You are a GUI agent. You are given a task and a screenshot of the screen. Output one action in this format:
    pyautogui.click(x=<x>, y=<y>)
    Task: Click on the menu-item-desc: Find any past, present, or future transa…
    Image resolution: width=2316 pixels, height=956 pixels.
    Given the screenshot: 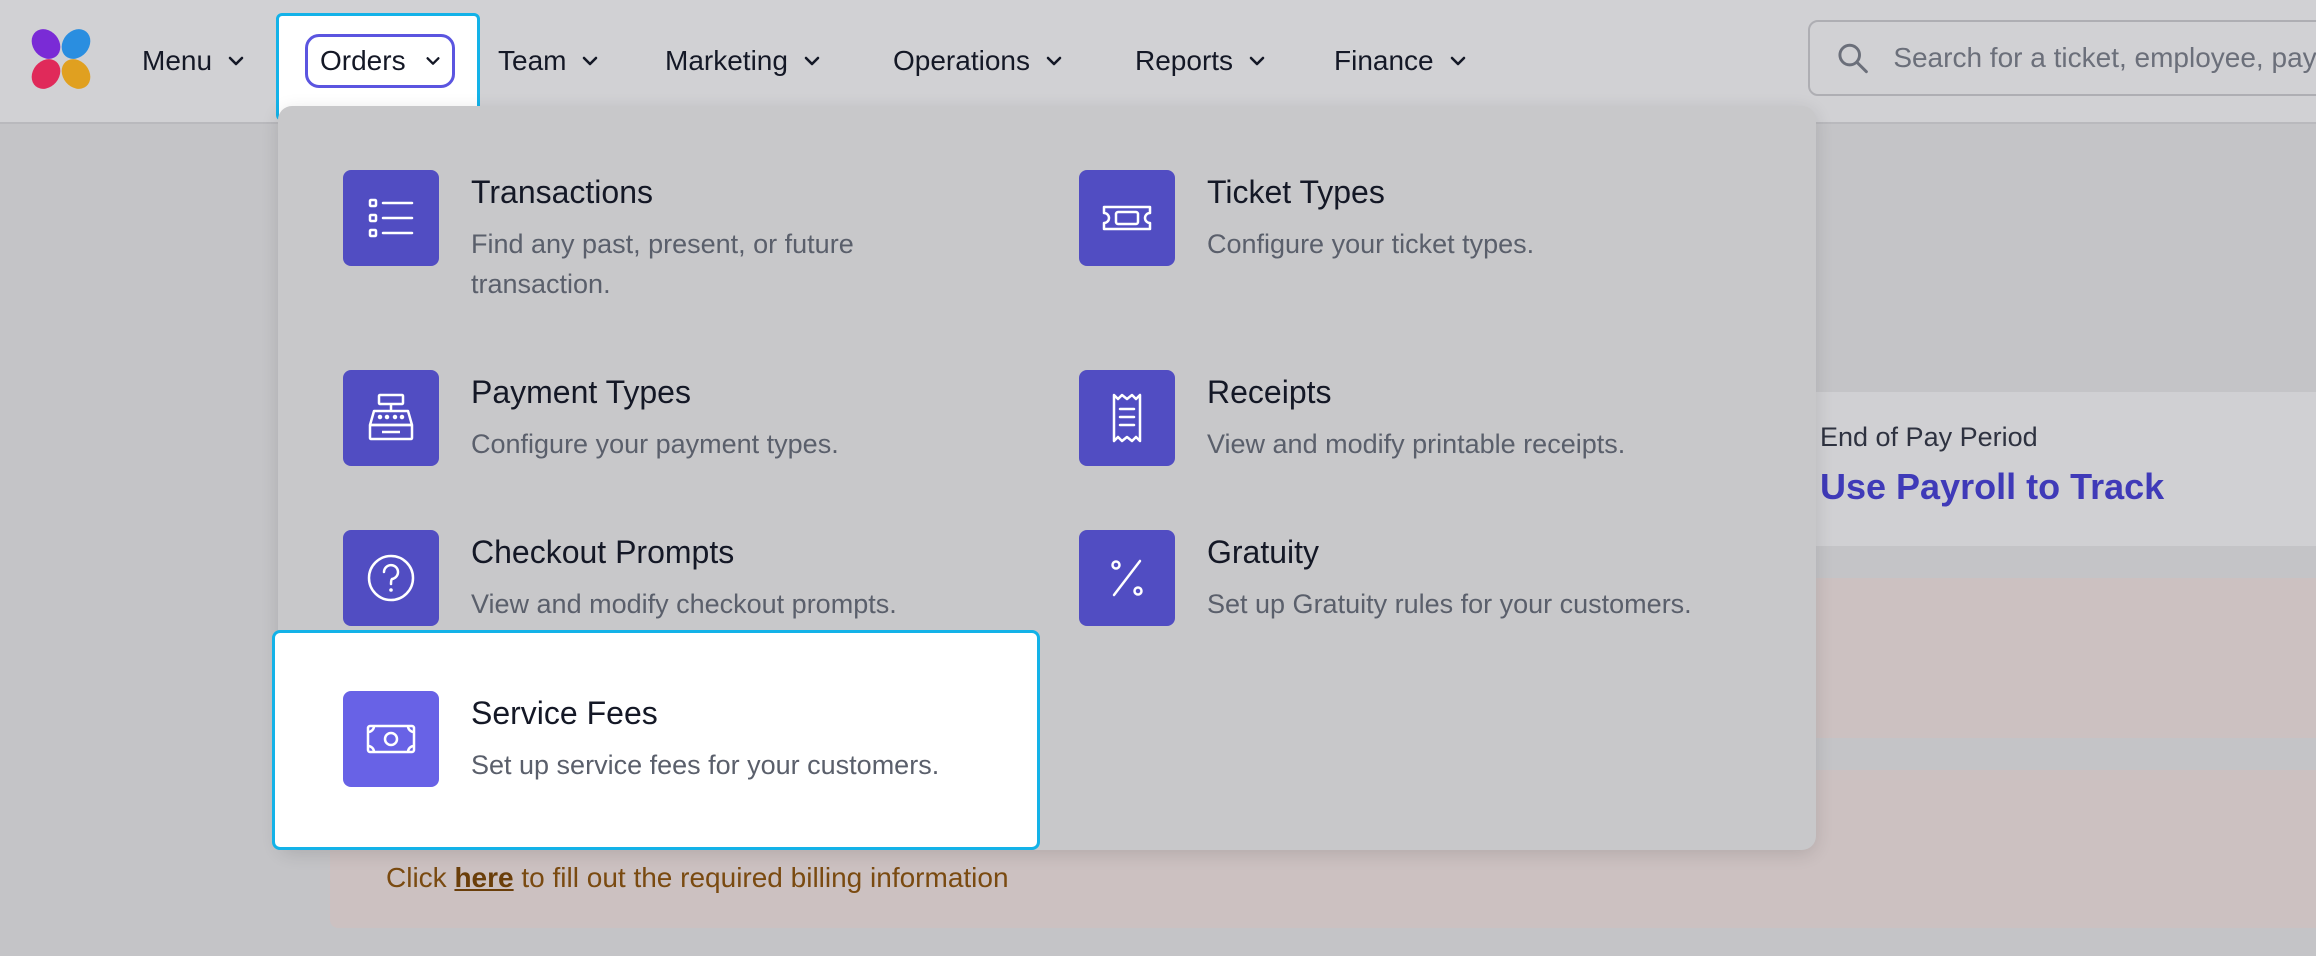 What is the action you would take?
    pyautogui.click(x=662, y=264)
    